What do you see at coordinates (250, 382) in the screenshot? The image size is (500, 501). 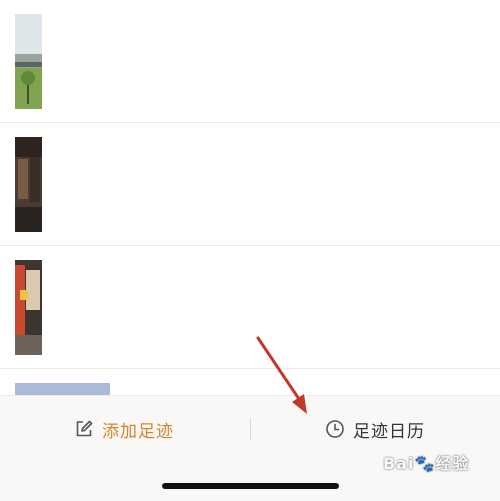 I see `footprint-item` at bounding box center [250, 382].